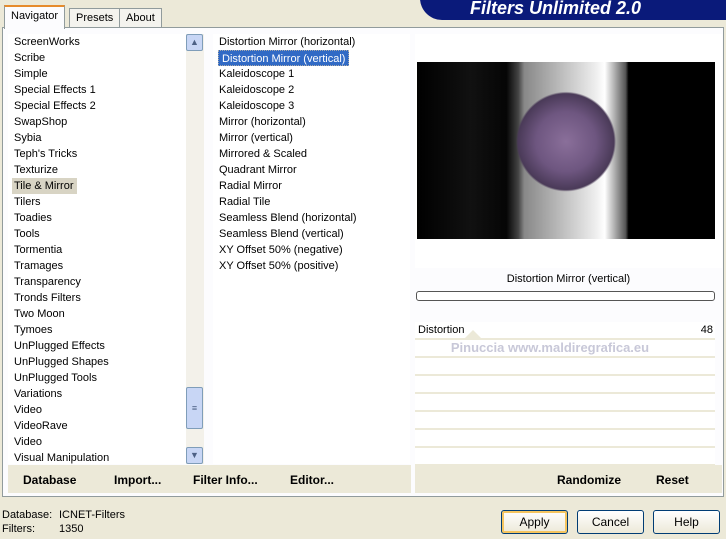  What do you see at coordinates (565, 331) in the screenshot?
I see `param-row: Distortion 48` at bounding box center [565, 331].